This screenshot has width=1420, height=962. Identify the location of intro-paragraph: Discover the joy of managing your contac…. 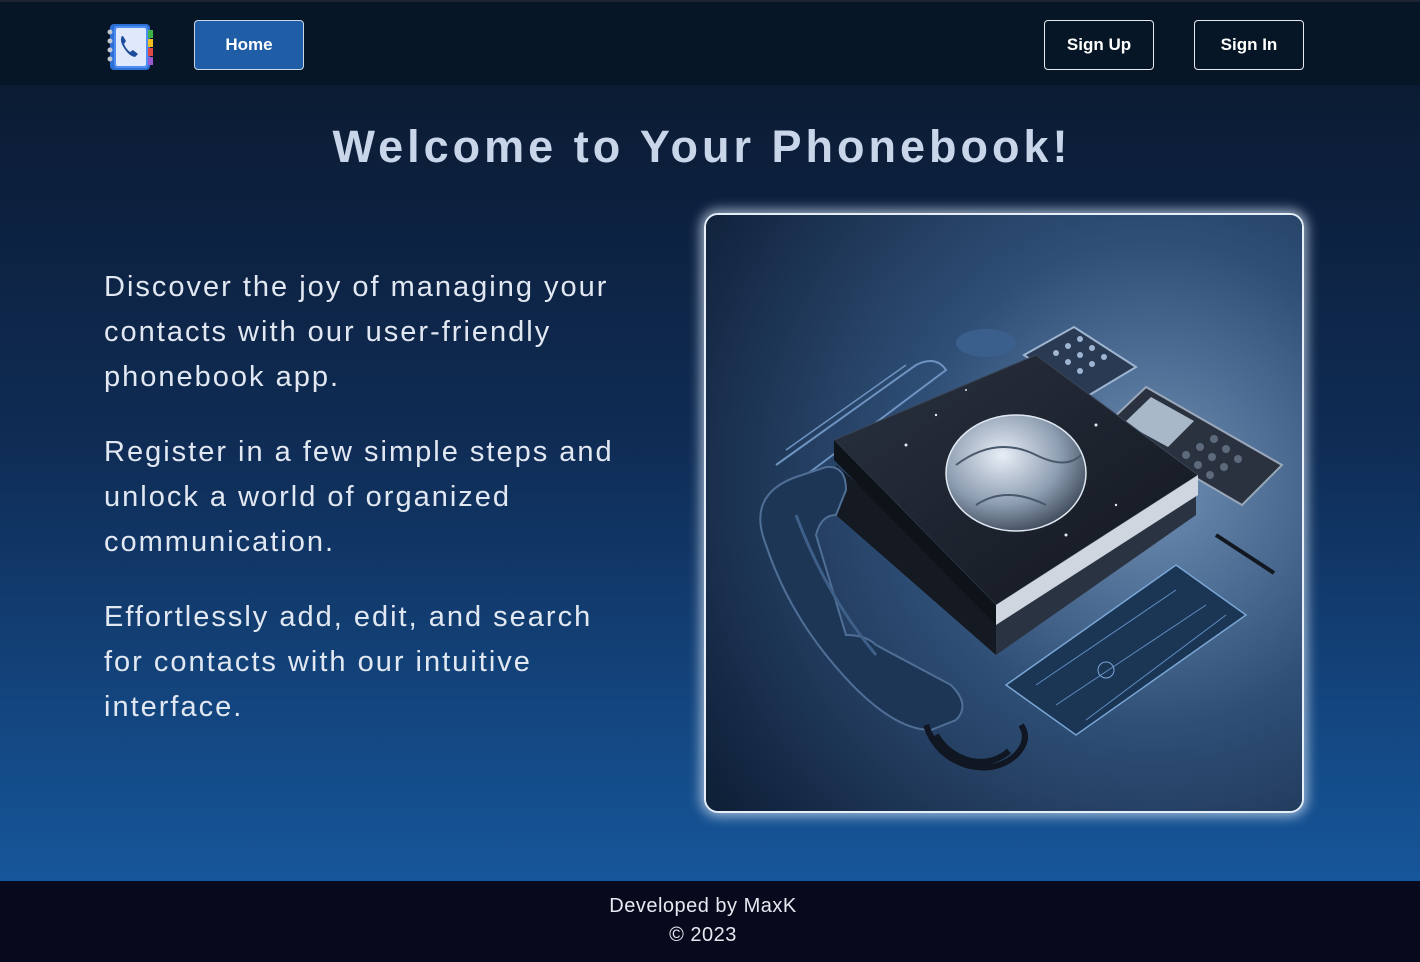
(356, 332).